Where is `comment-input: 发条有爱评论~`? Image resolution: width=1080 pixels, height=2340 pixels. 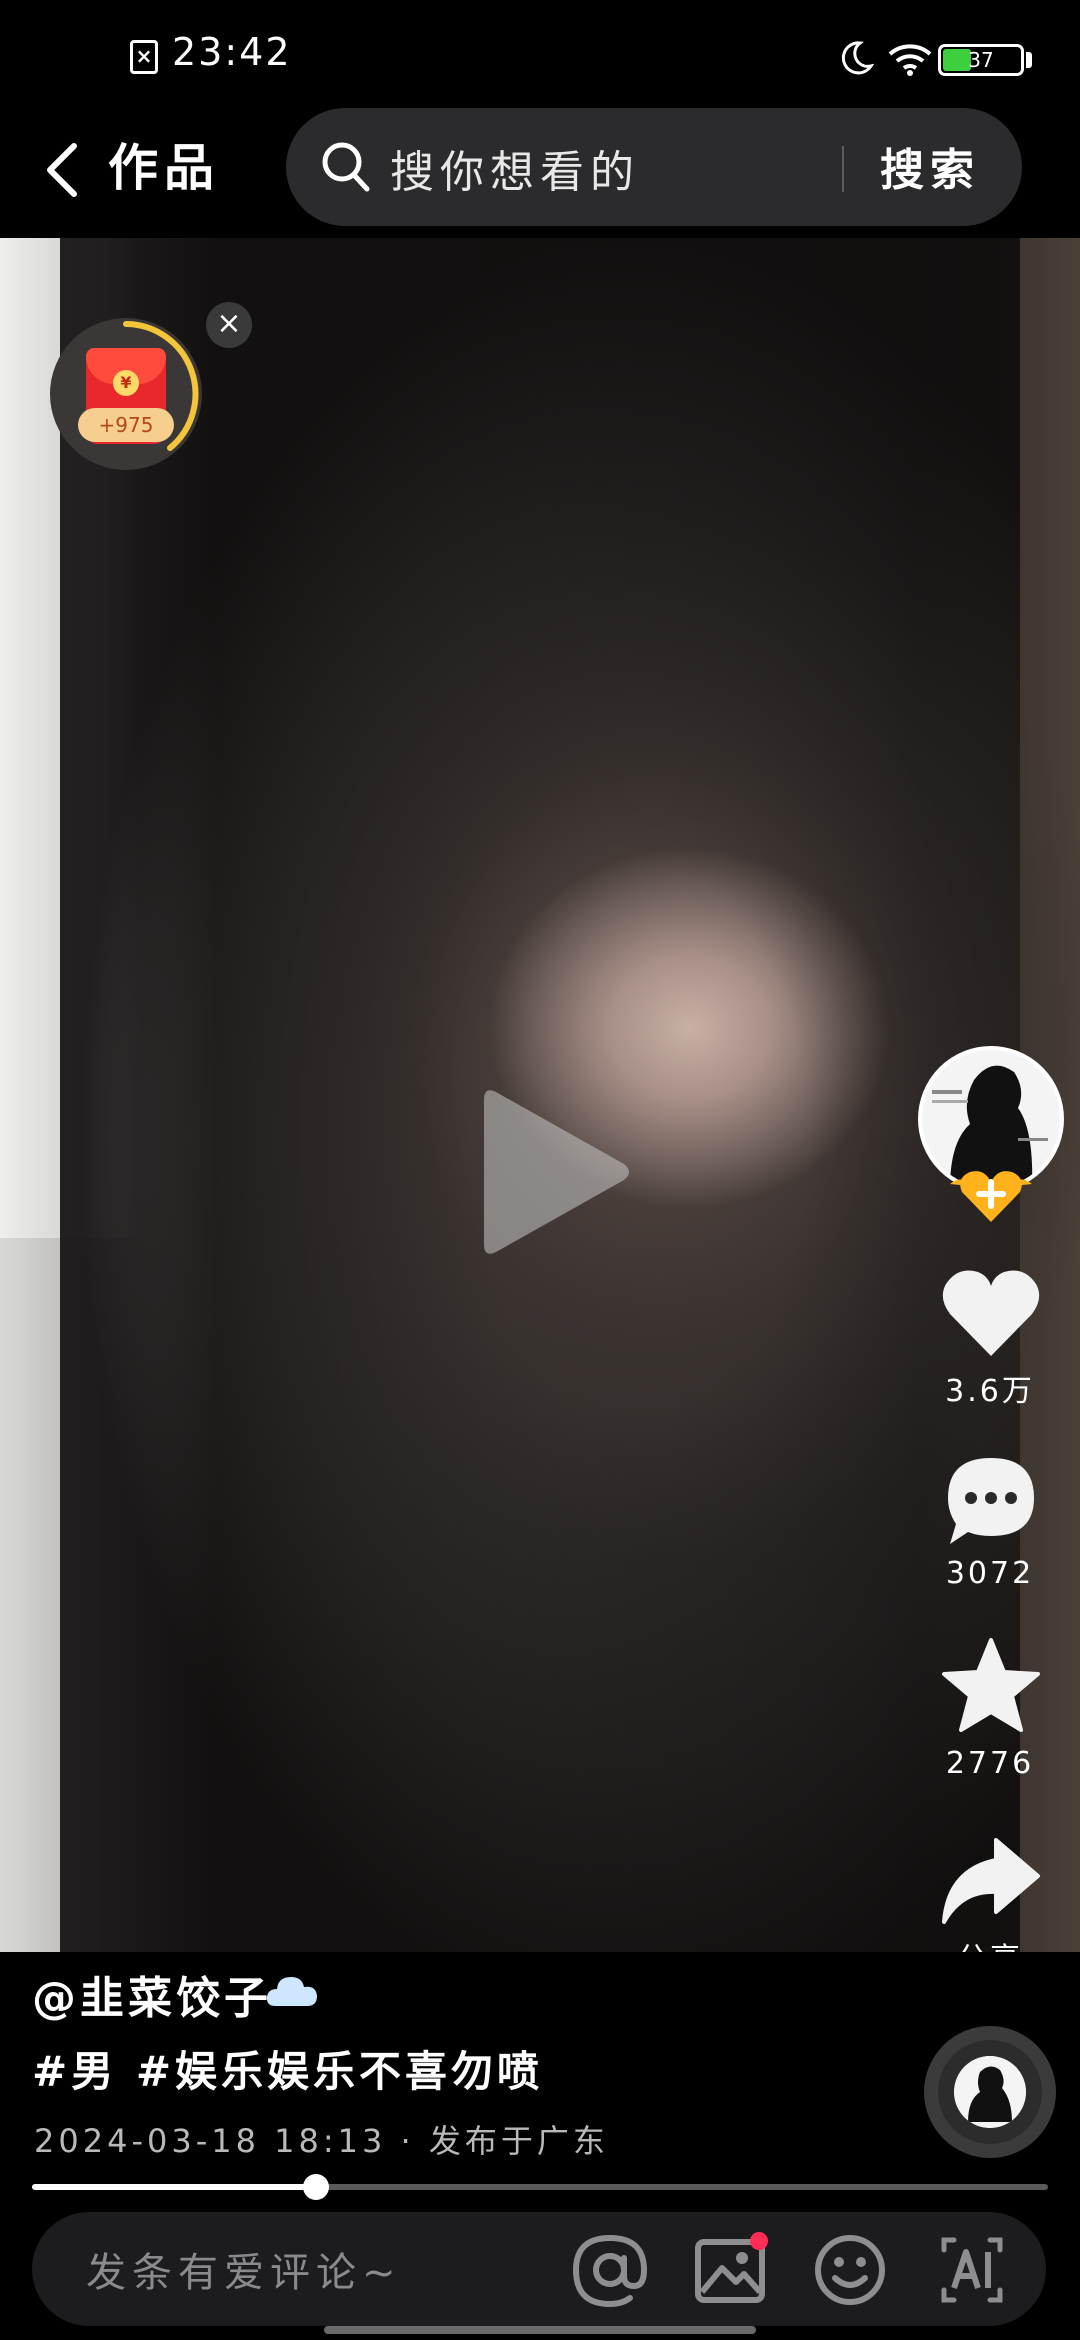
comment-input: 发条有爱评论~ is located at coordinates (244, 2269).